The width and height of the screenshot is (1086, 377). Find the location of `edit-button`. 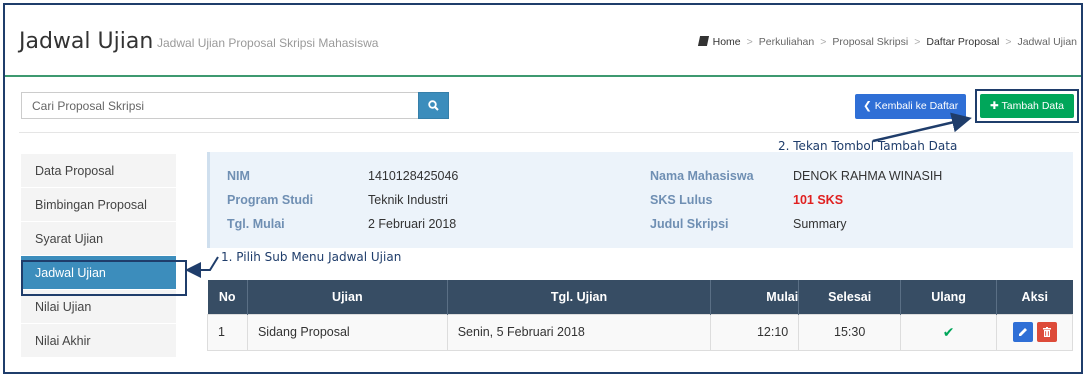

edit-button is located at coordinates (1022, 332).